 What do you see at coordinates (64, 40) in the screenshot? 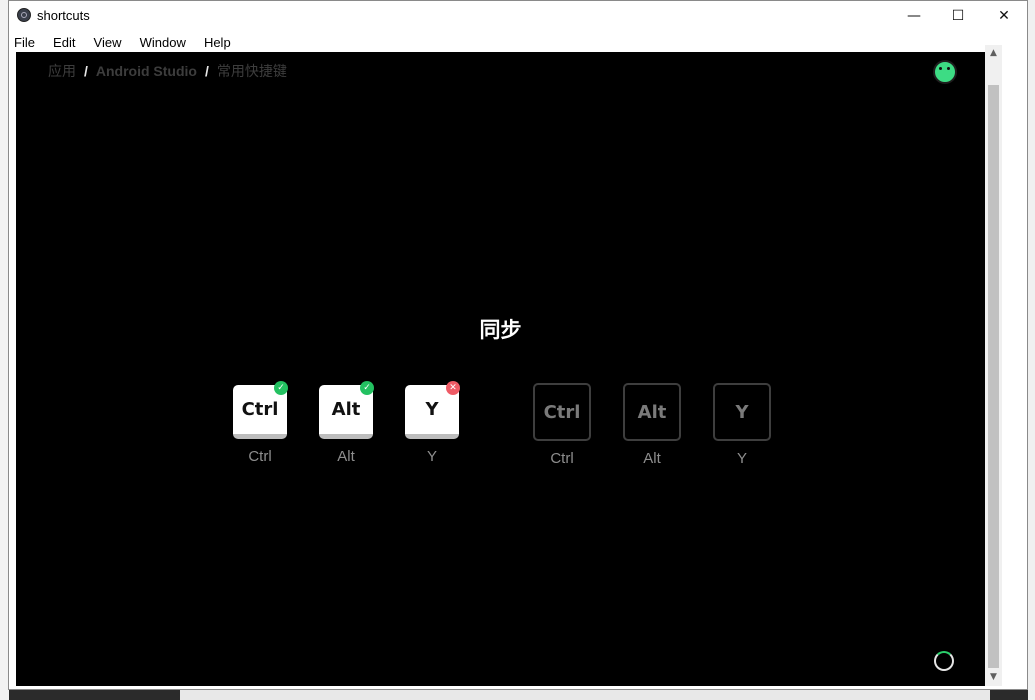
I see `menu-edit: Edit` at bounding box center [64, 40].